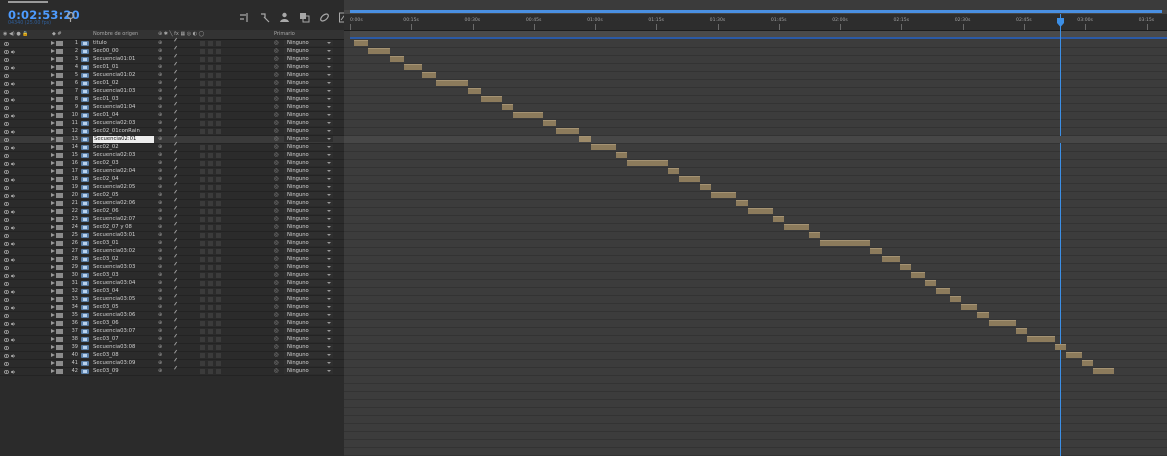  What do you see at coordinates (284, 34) in the screenshot?
I see `parent-header: Primario` at bounding box center [284, 34].